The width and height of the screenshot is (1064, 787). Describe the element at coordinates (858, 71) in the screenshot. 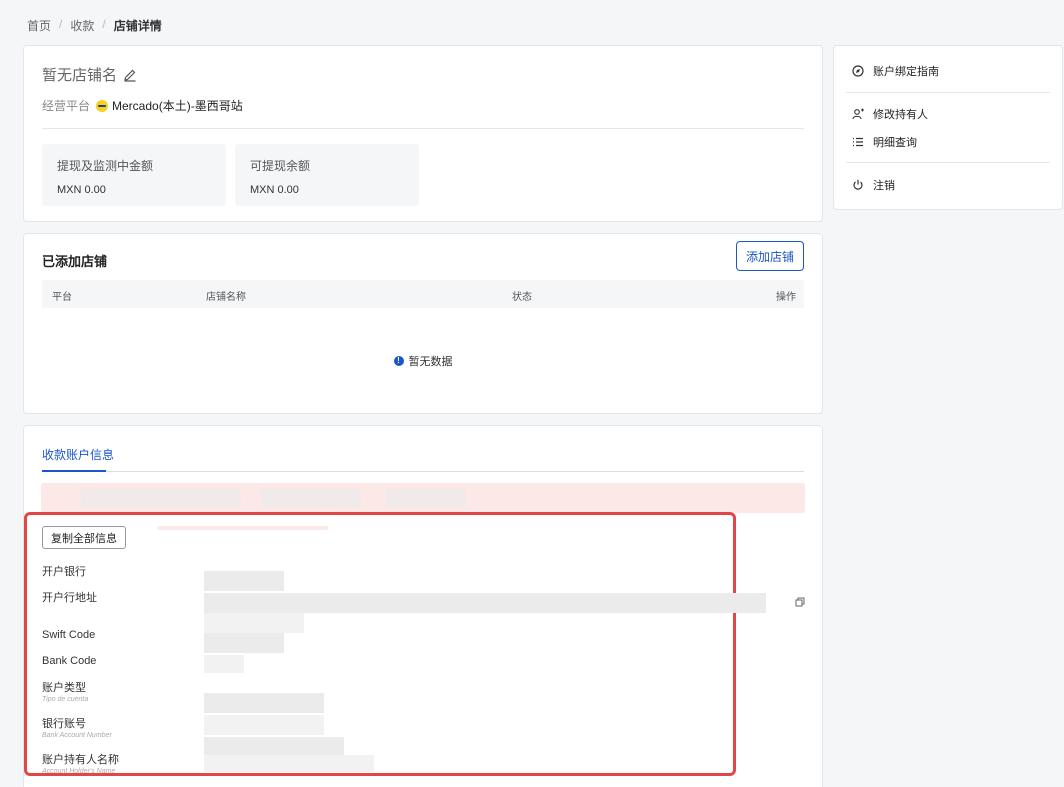

I see `compass-icon` at that location.